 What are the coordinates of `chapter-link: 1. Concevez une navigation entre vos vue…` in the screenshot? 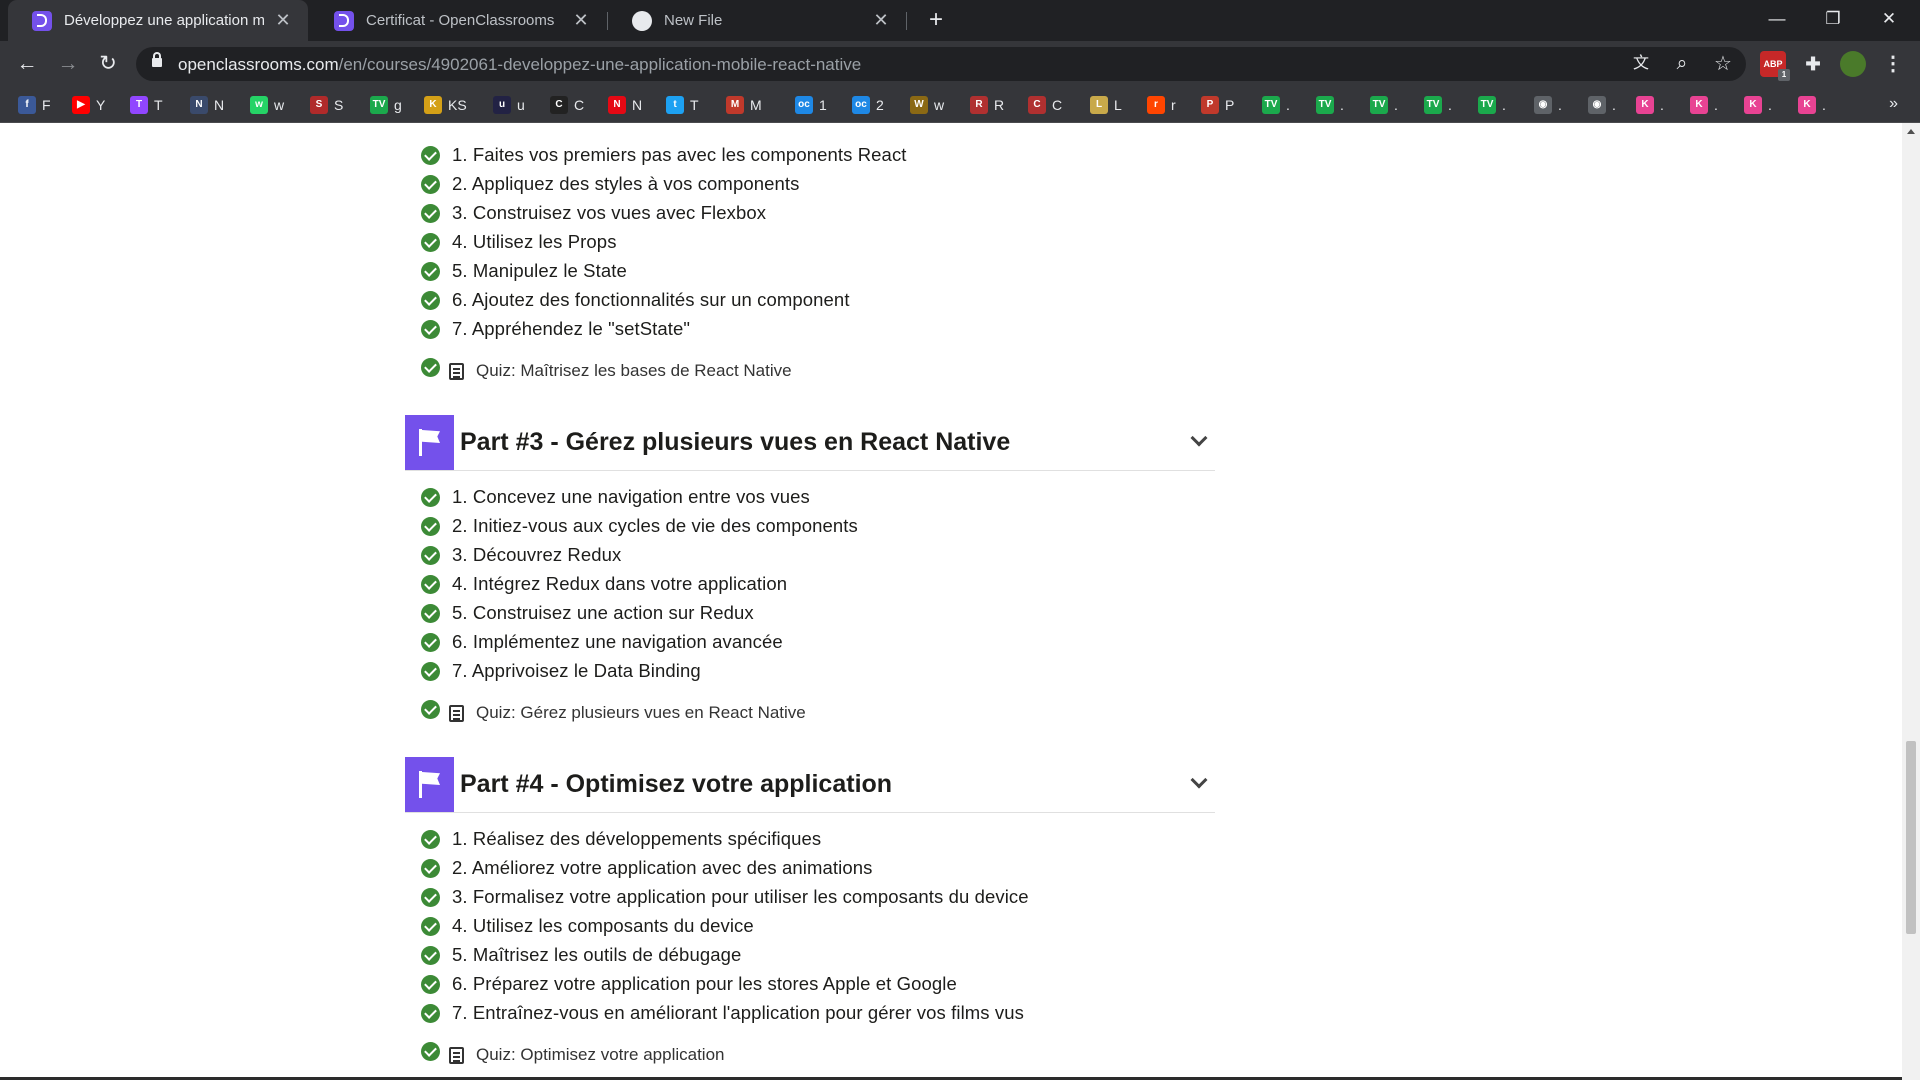 It's located at (615, 497).